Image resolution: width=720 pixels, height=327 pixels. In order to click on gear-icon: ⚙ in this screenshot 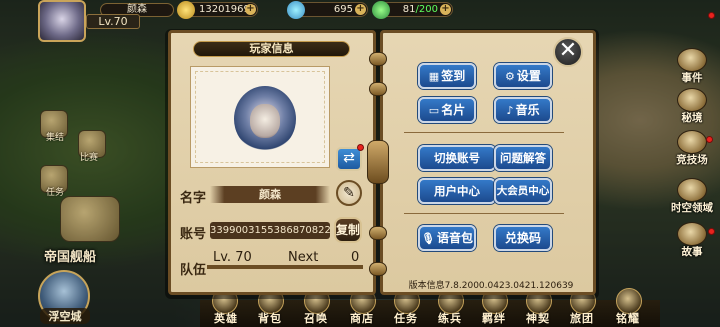, I will do `click(510, 76)`.